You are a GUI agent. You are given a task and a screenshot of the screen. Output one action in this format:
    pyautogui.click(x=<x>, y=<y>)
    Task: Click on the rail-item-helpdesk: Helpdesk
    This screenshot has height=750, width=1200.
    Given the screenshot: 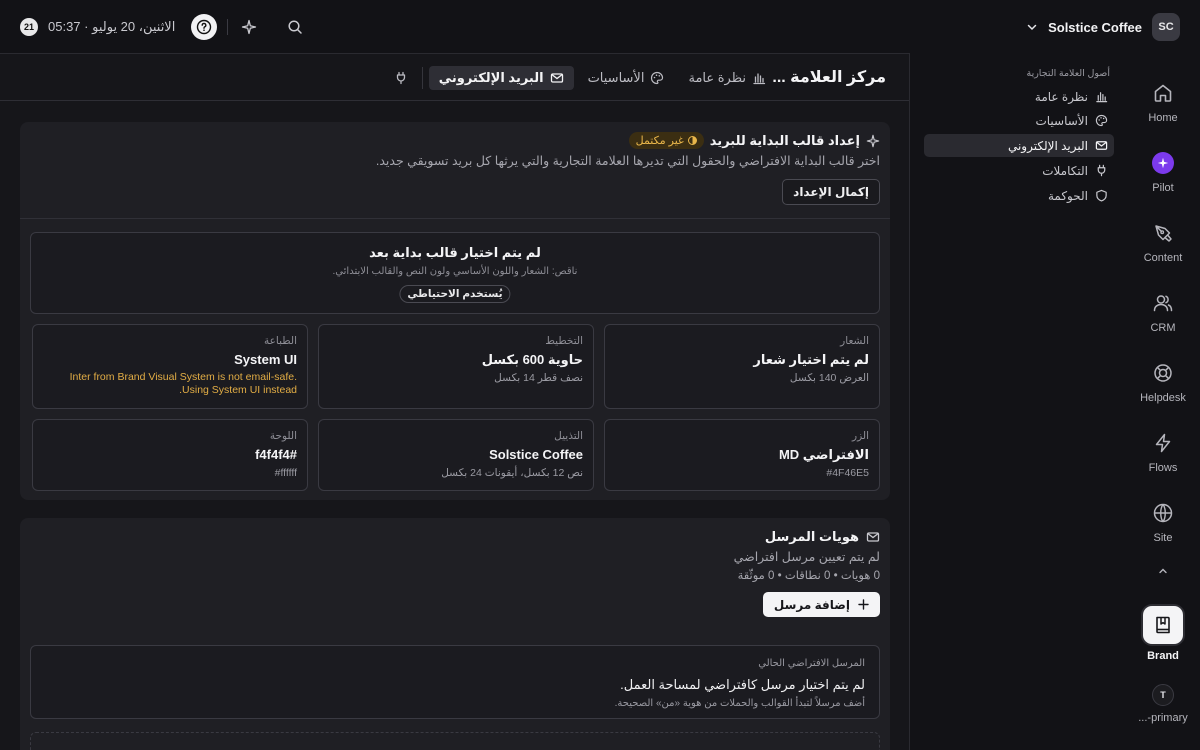 What is the action you would take?
    pyautogui.click(x=1163, y=382)
    